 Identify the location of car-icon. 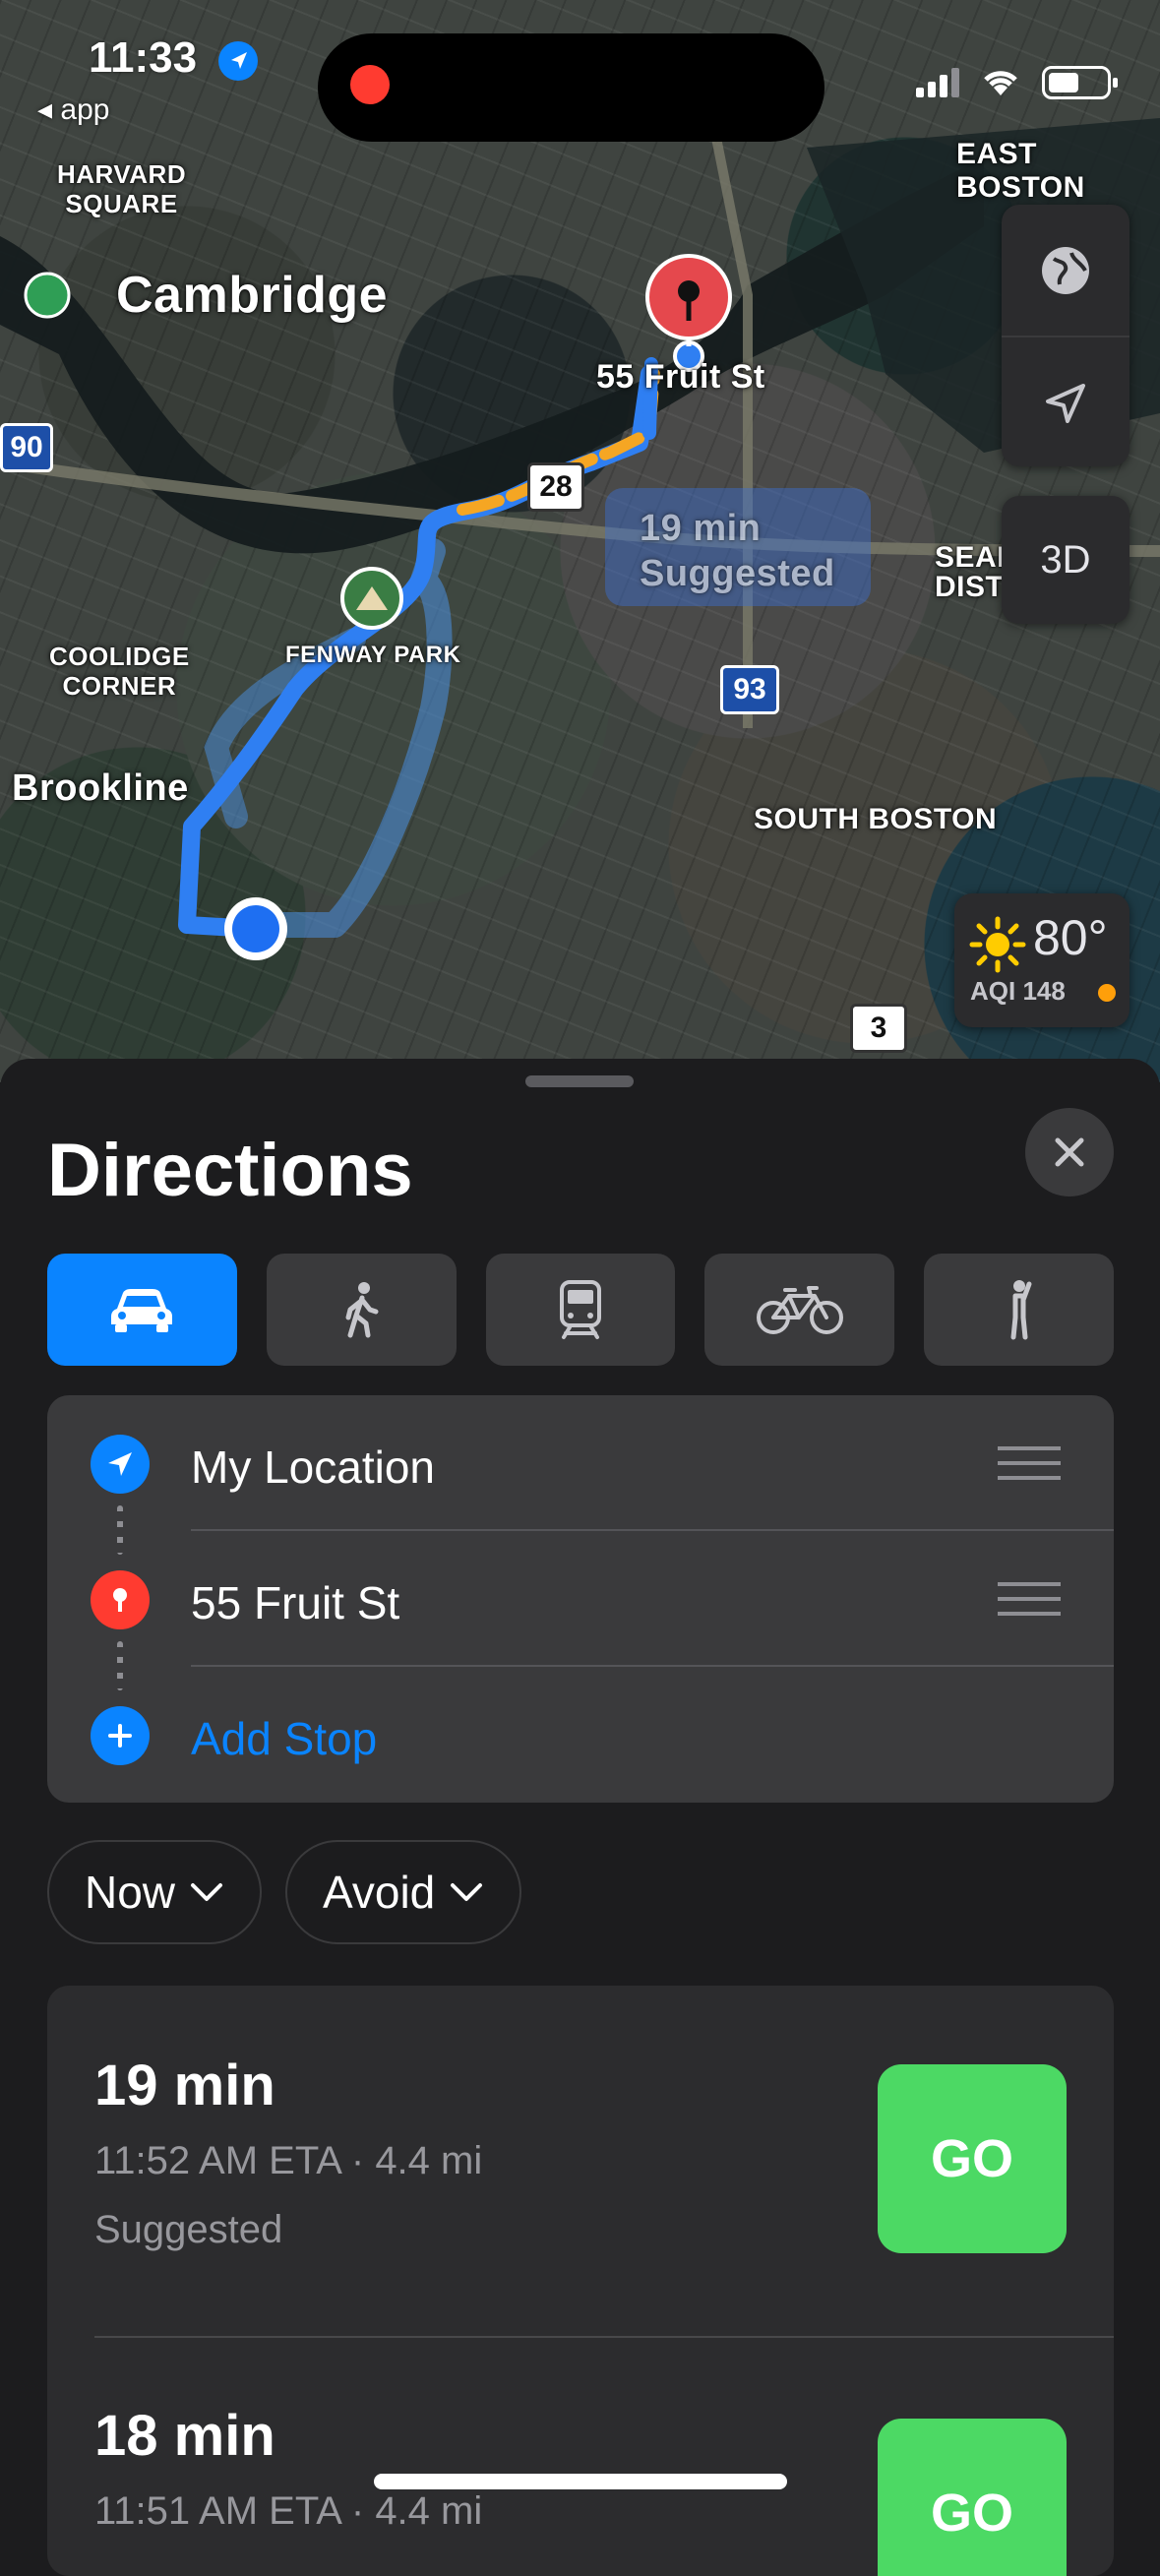
(142, 1310).